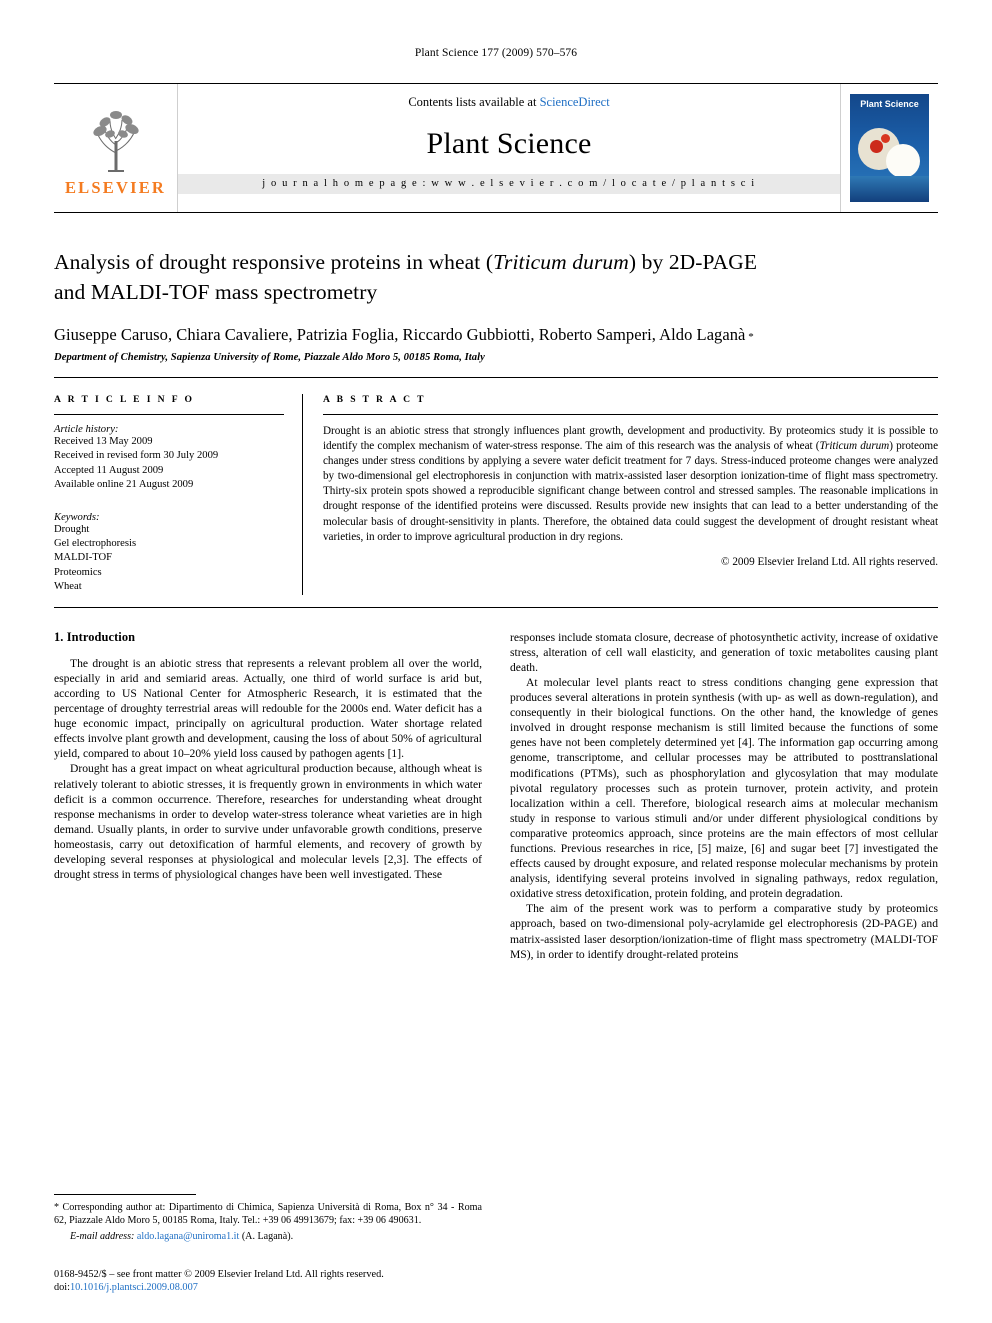 The width and height of the screenshot is (992, 1323). What do you see at coordinates (496, 607) in the screenshot?
I see `divider-bottom` at bounding box center [496, 607].